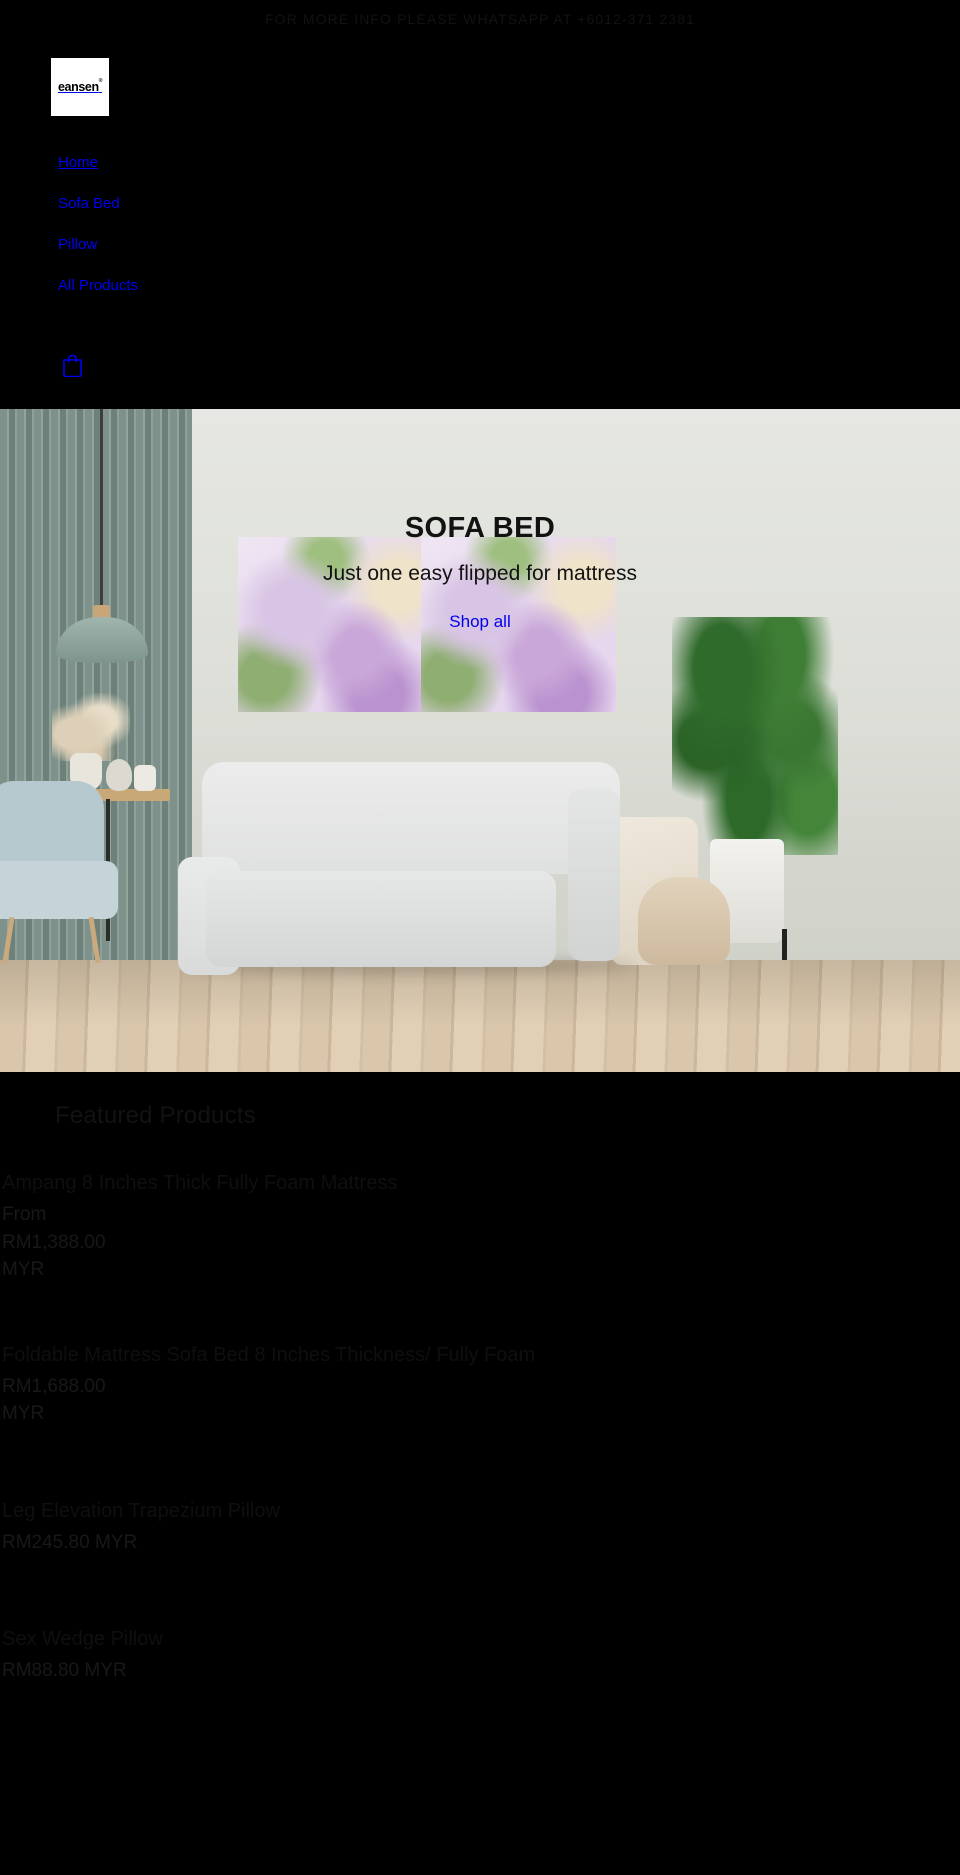 The width and height of the screenshot is (960, 1875). I want to click on logo-word: eansen, so click(78, 87).